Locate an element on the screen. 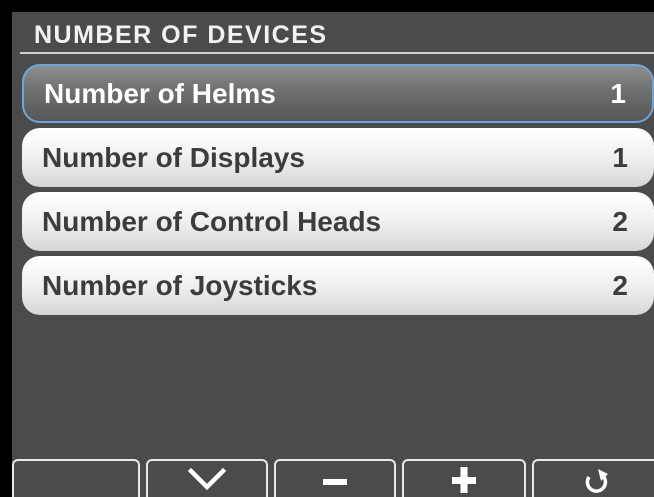 Image resolution: width=654 pixels, height=497 pixels. chevron-down-icon is located at coordinates (207, 479).